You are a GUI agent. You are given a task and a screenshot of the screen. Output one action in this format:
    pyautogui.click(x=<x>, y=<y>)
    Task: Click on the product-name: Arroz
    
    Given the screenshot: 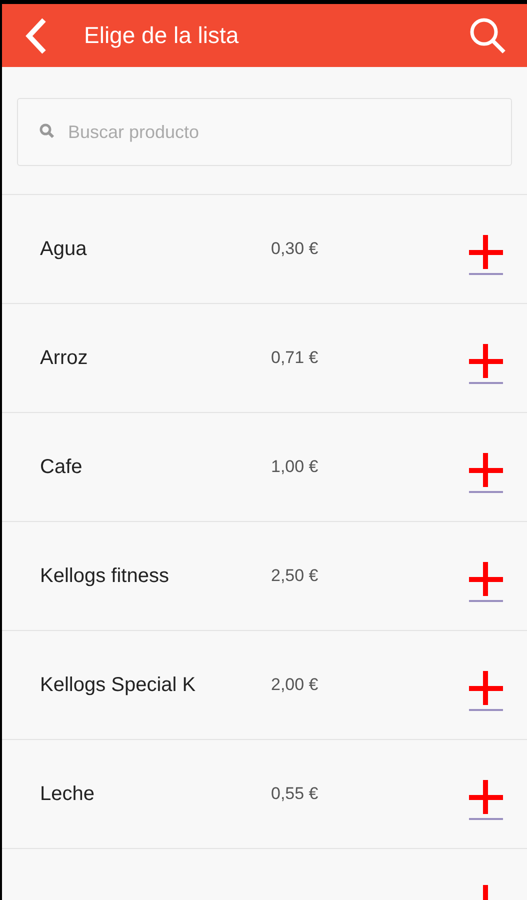 What is the action you would take?
    pyautogui.click(x=64, y=358)
    